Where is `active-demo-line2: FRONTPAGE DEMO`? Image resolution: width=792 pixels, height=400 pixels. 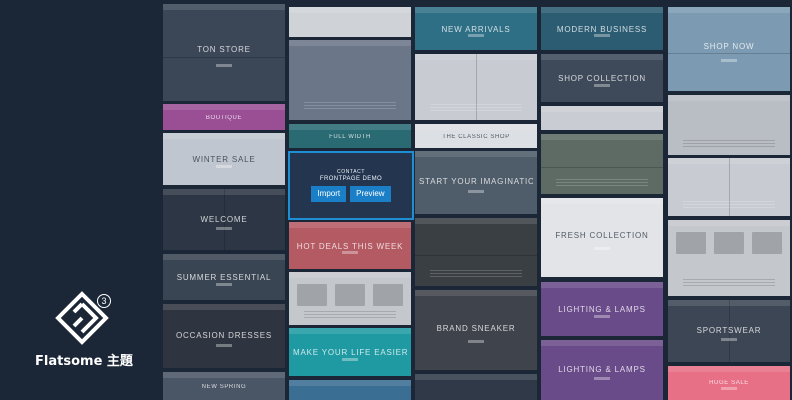
active-demo-line2: FRONTPAGE DEMO is located at coordinates (351, 179).